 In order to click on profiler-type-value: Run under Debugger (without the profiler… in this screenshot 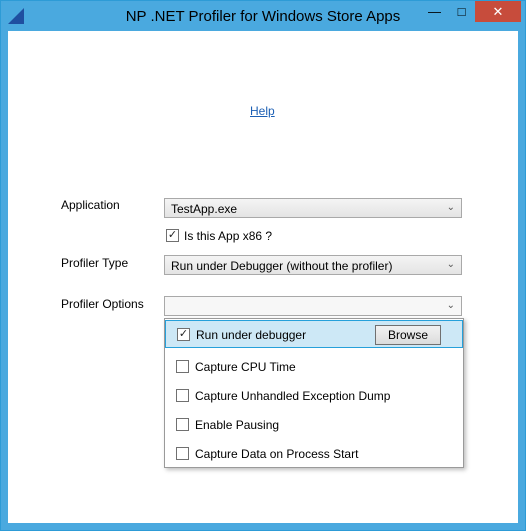, I will do `click(282, 266)`.